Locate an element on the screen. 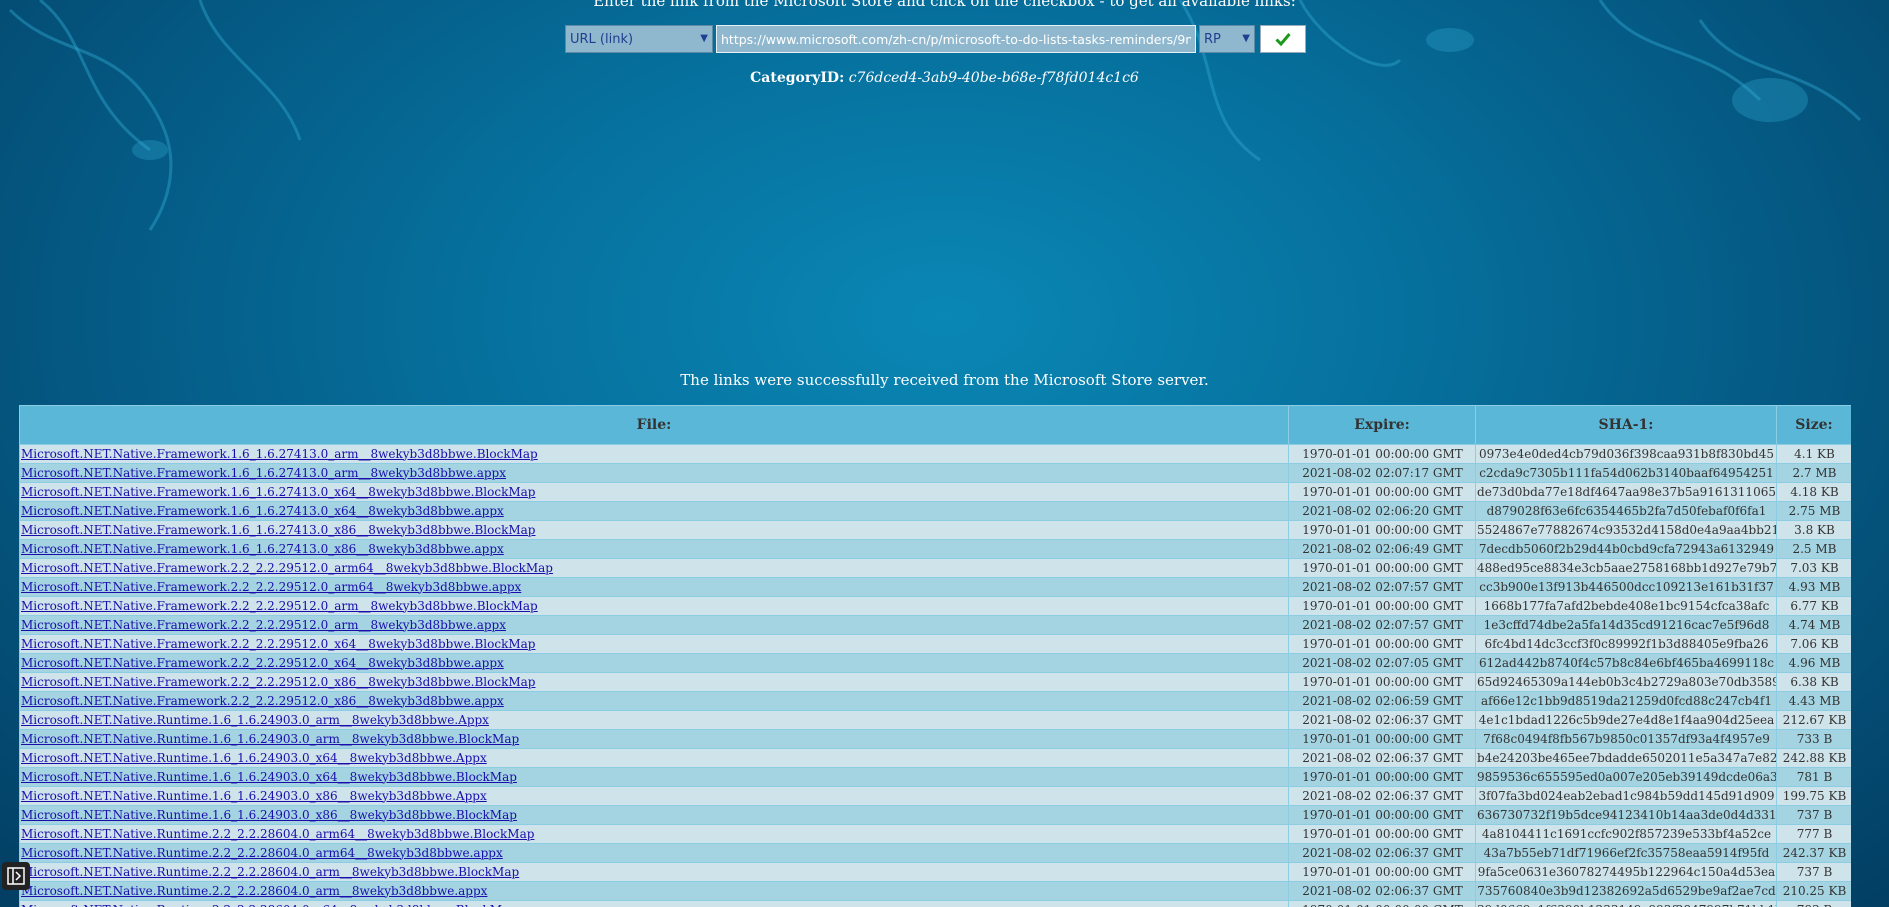 This screenshot has height=907, width=1889. sha1-cell: b4e24203be465ee7bdadde6502011e5a347a7e82 is located at coordinates (1626, 758).